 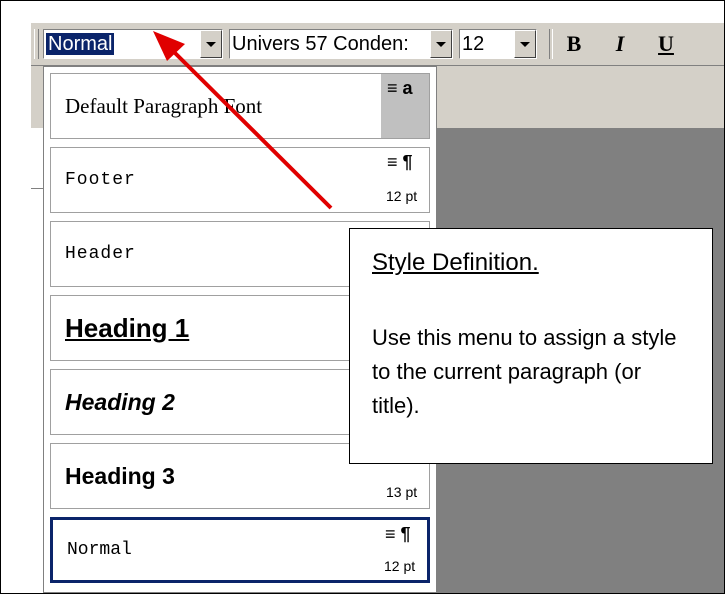 I want to click on arrow-shaft, so click(x=251, y=128).